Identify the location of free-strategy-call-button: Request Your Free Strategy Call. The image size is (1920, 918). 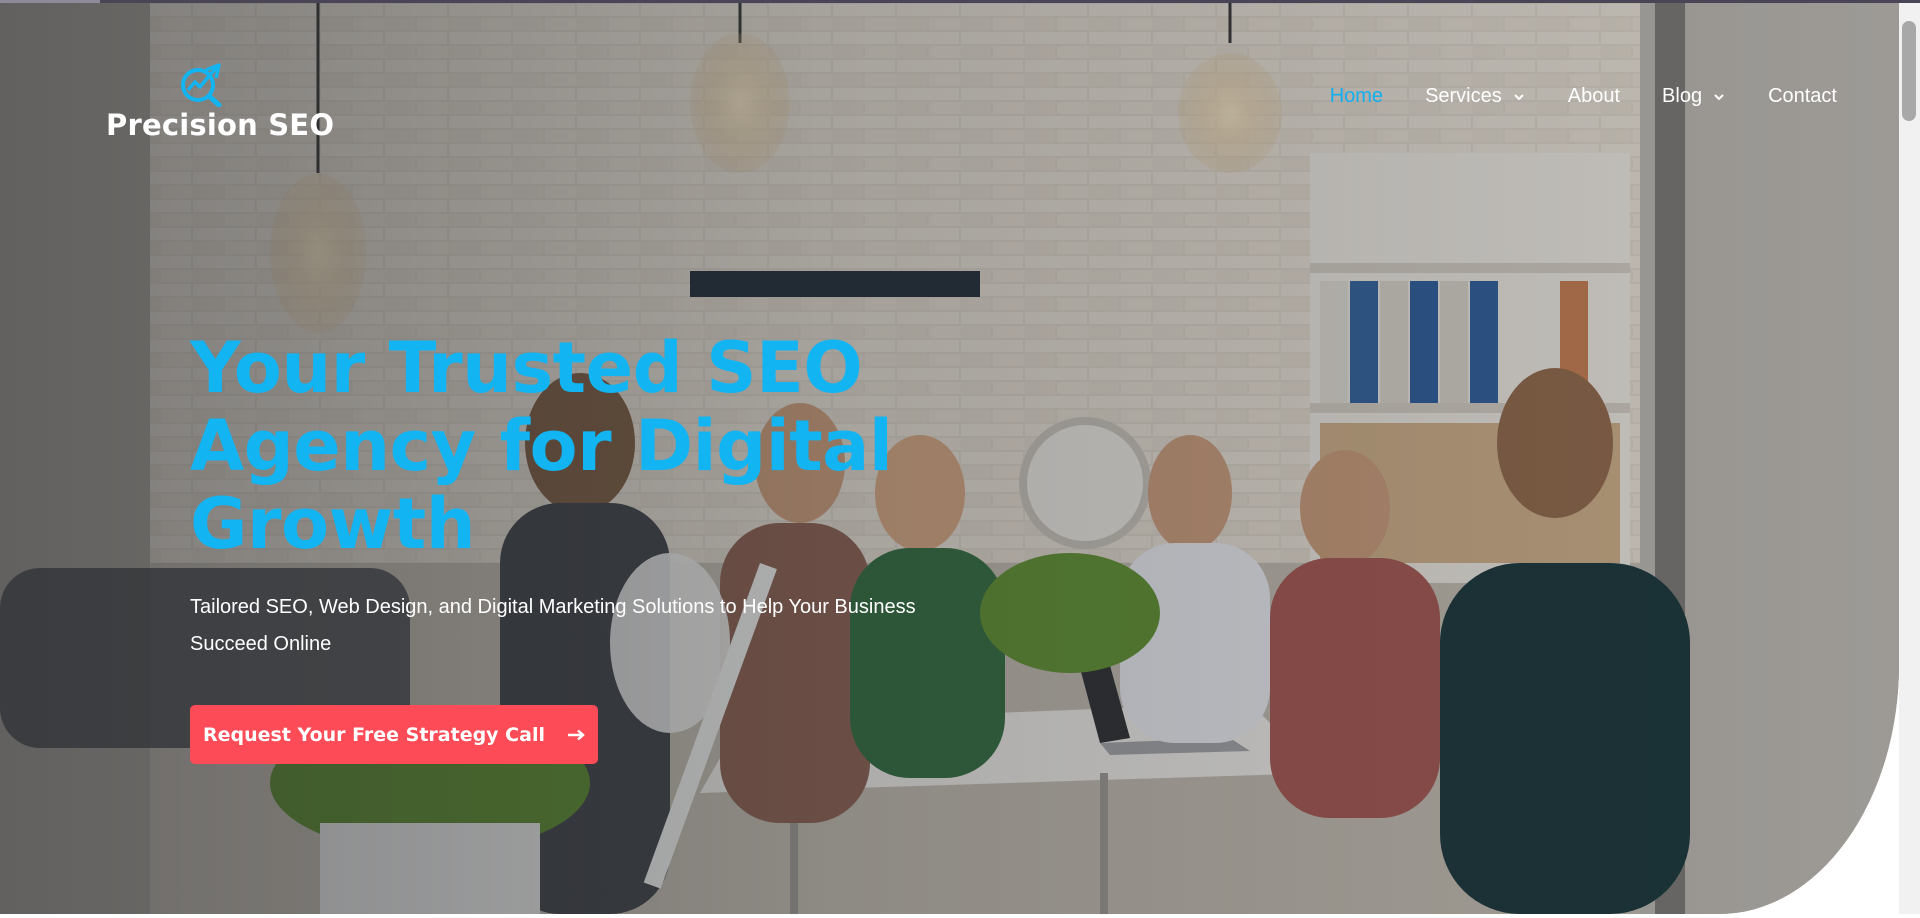
(394, 734).